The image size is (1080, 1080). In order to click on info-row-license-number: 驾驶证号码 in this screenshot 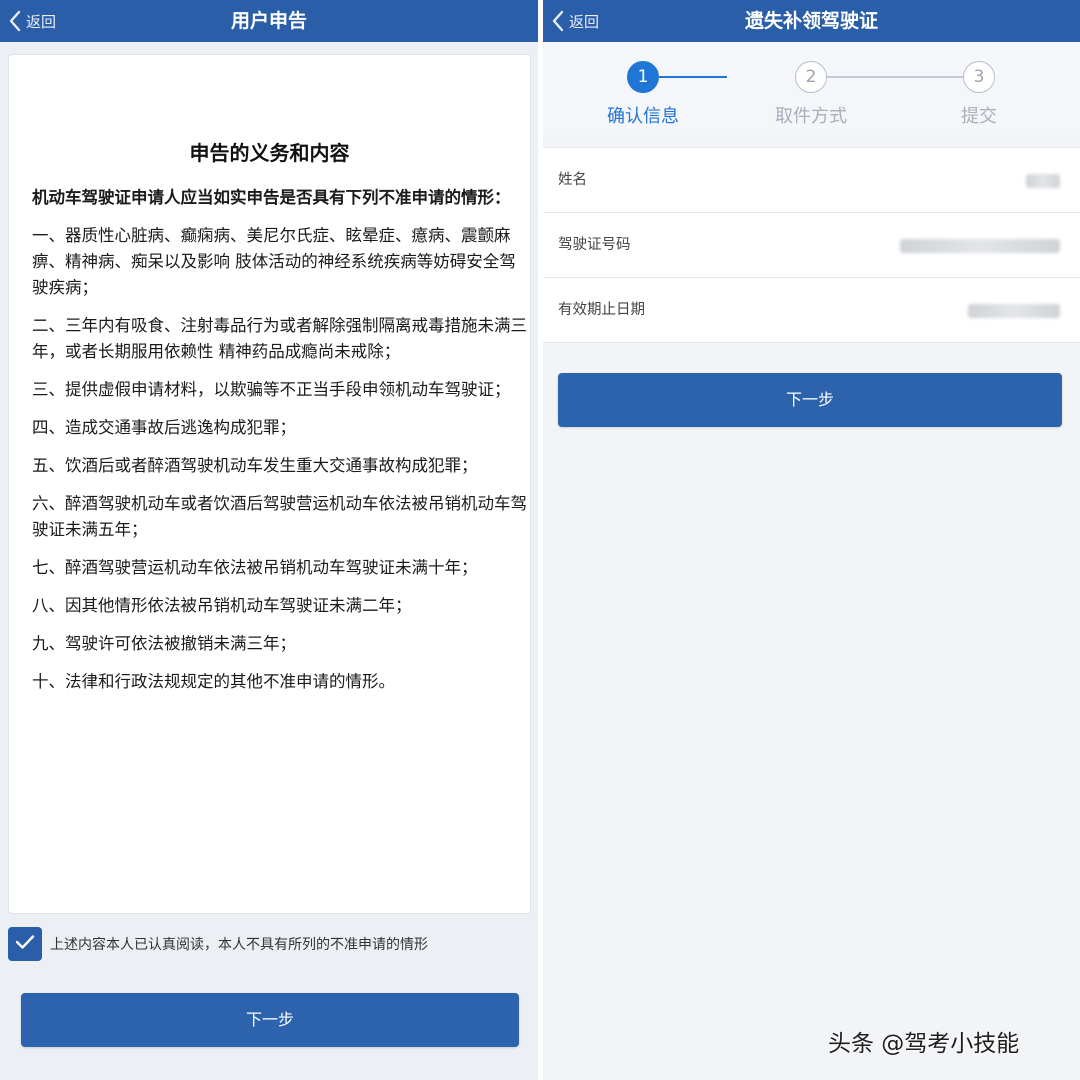, I will do `click(811, 245)`.